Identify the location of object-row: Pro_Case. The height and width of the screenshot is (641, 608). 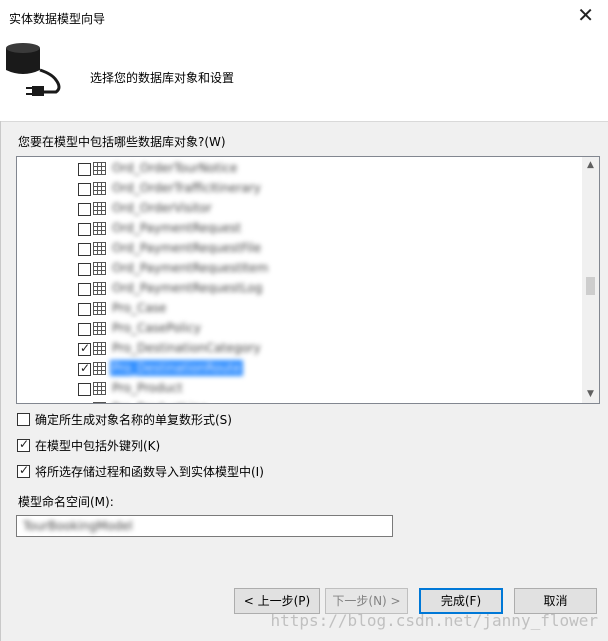
(299, 308).